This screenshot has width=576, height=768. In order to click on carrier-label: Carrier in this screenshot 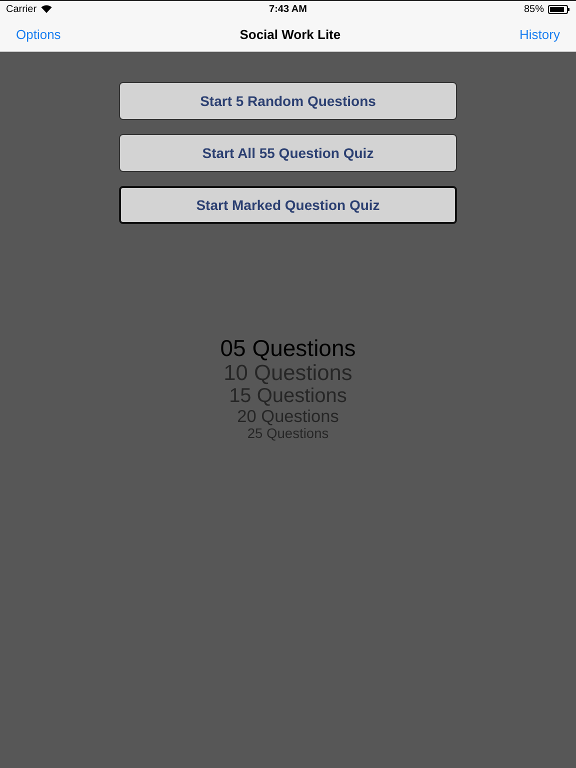, I will do `click(21, 9)`.